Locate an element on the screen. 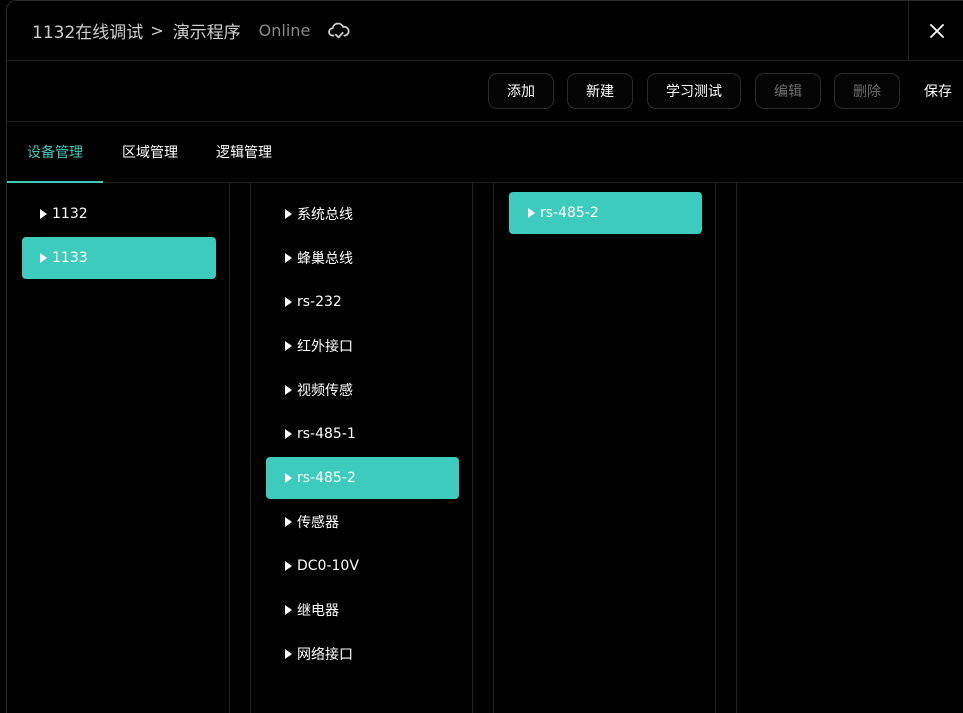  breadcrumb: 1132在线调试 > 演示程序 Online is located at coordinates (191, 30).